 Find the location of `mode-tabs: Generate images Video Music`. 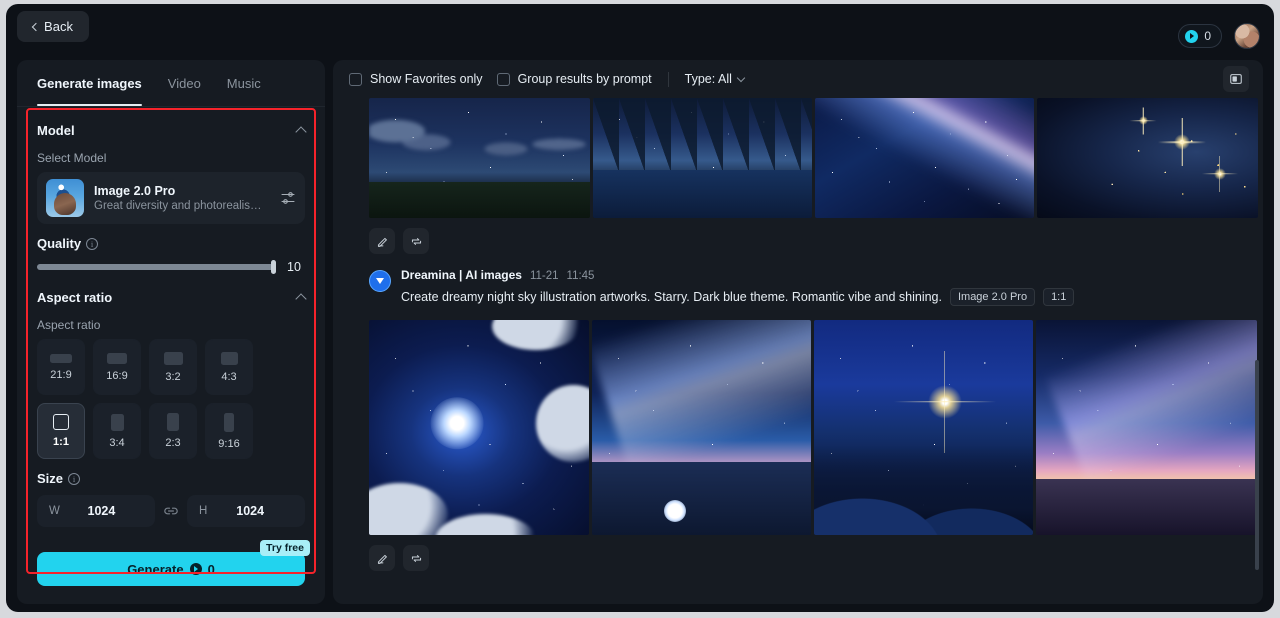

mode-tabs: Generate images Video Music is located at coordinates (171, 83).